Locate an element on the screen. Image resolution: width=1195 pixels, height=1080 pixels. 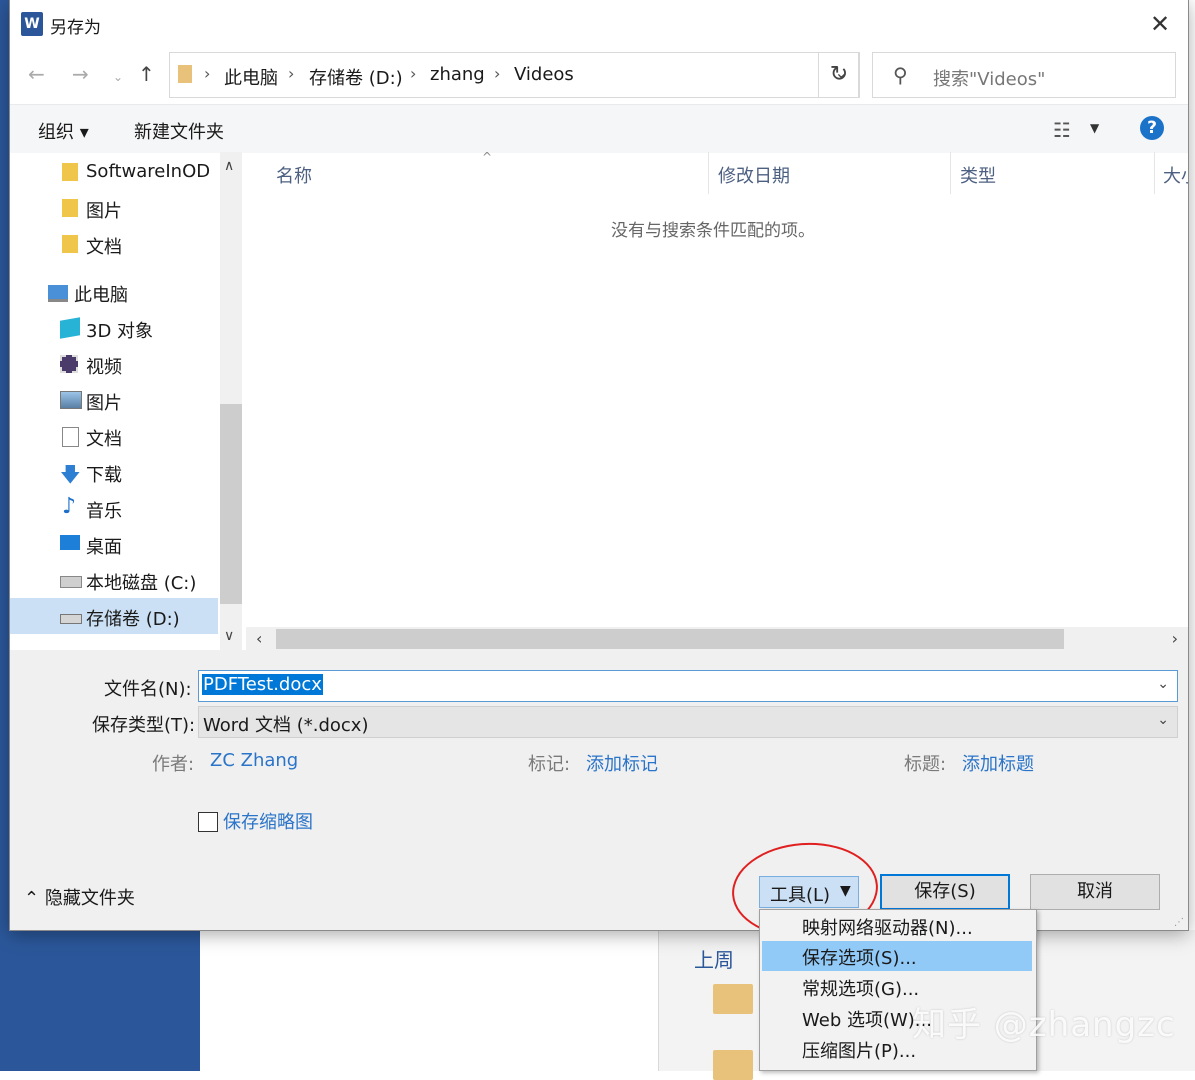
scroll-up-icon: ∧ is located at coordinates (229, 166).